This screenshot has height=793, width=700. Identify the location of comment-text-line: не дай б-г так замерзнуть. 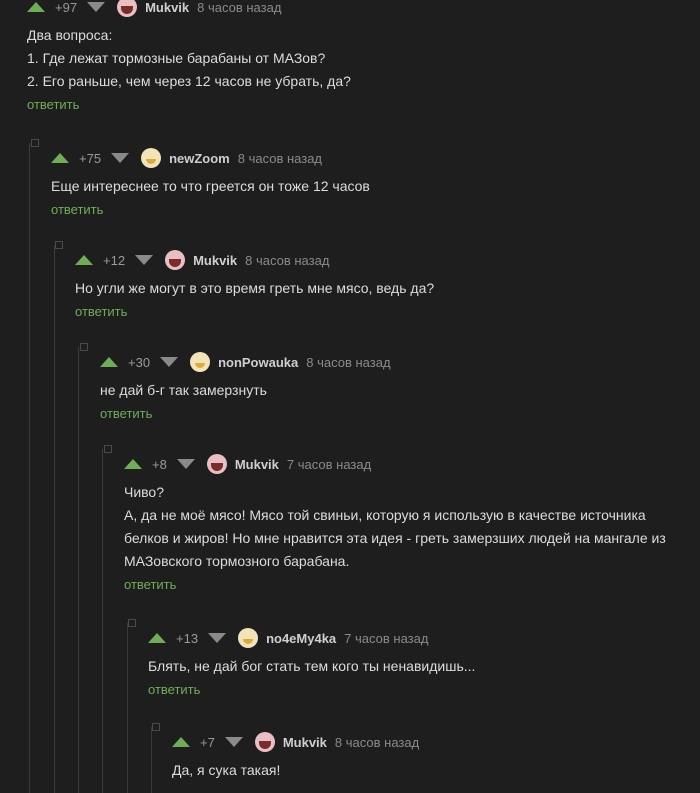
(183, 390).